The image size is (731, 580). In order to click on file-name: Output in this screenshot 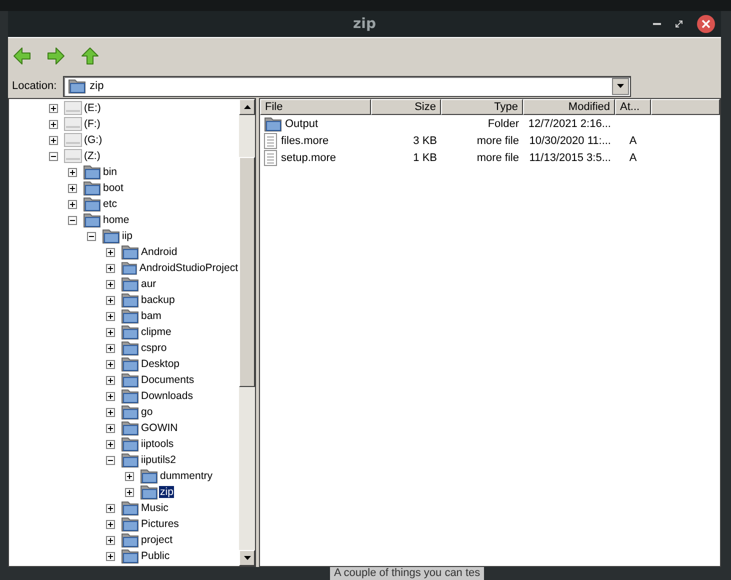, I will do `click(301, 124)`.